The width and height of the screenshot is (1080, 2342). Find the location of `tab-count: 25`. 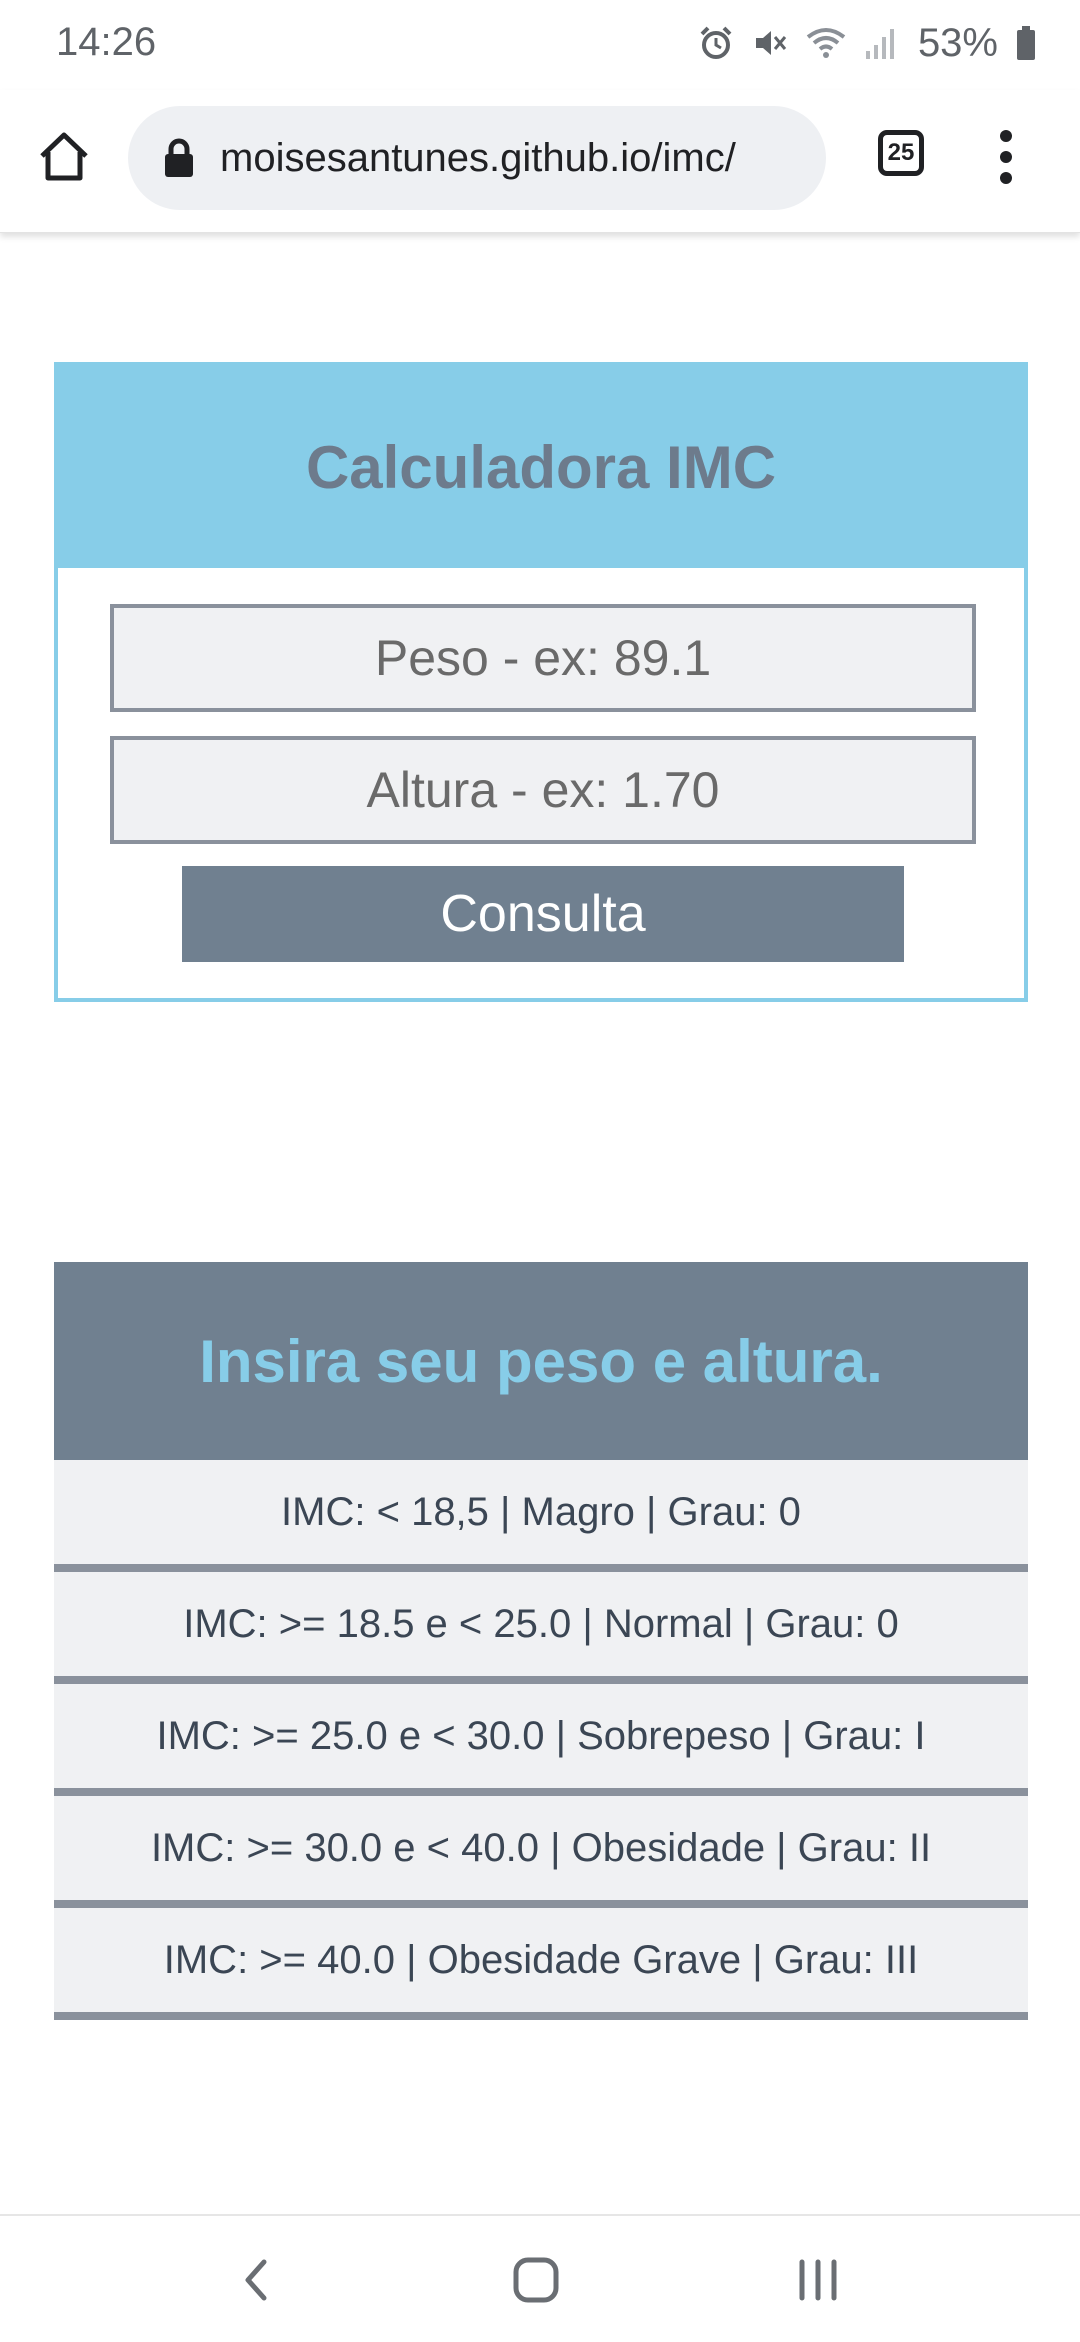

tab-count: 25 is located at coordinates (901, 152).